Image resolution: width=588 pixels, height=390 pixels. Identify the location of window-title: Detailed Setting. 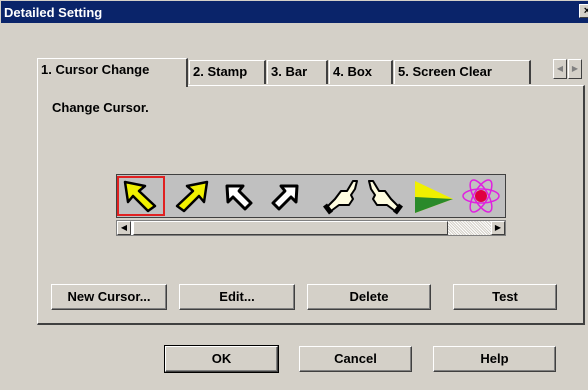
(53, 12).